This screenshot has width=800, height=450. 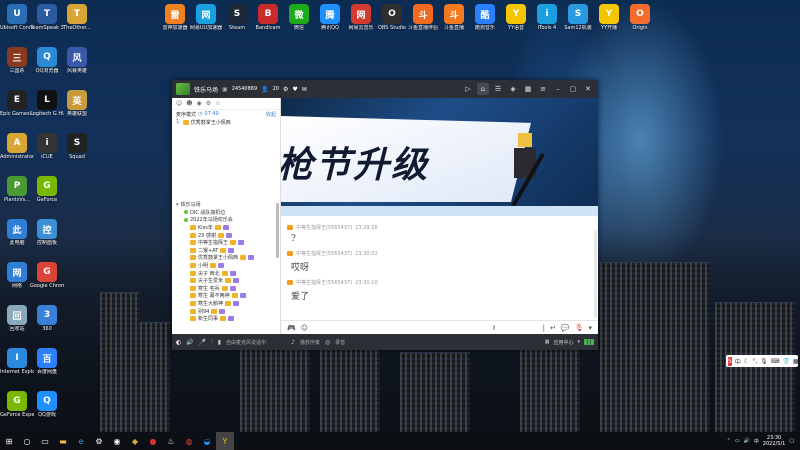 What do you see at coordinates (226, 304) in the screenshot?
I see `channel-member: 寒生大鹅神` at bounding box center [226, 304].